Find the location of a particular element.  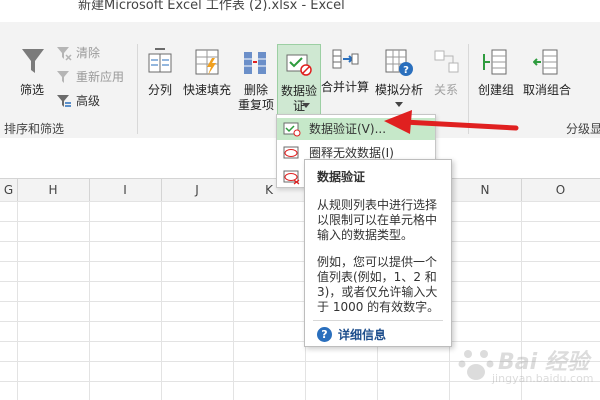

remove-duplicates-label-2: 重复项 is located at coordinates (255, 105).